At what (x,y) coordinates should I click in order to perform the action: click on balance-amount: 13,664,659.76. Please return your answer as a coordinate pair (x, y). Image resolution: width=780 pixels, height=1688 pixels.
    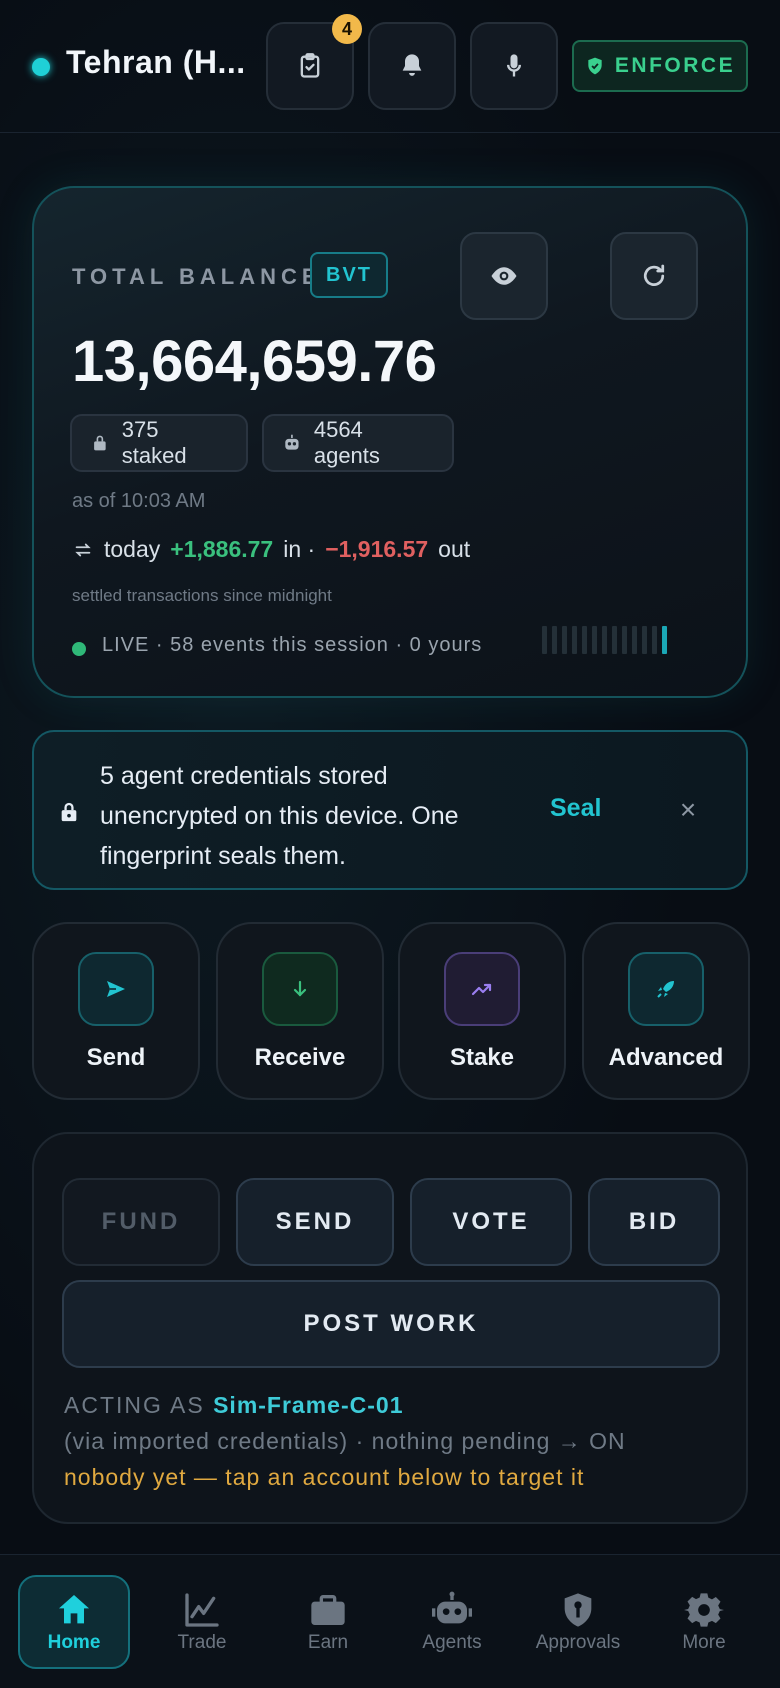
    Looking at the image, I should click on (254, 361).